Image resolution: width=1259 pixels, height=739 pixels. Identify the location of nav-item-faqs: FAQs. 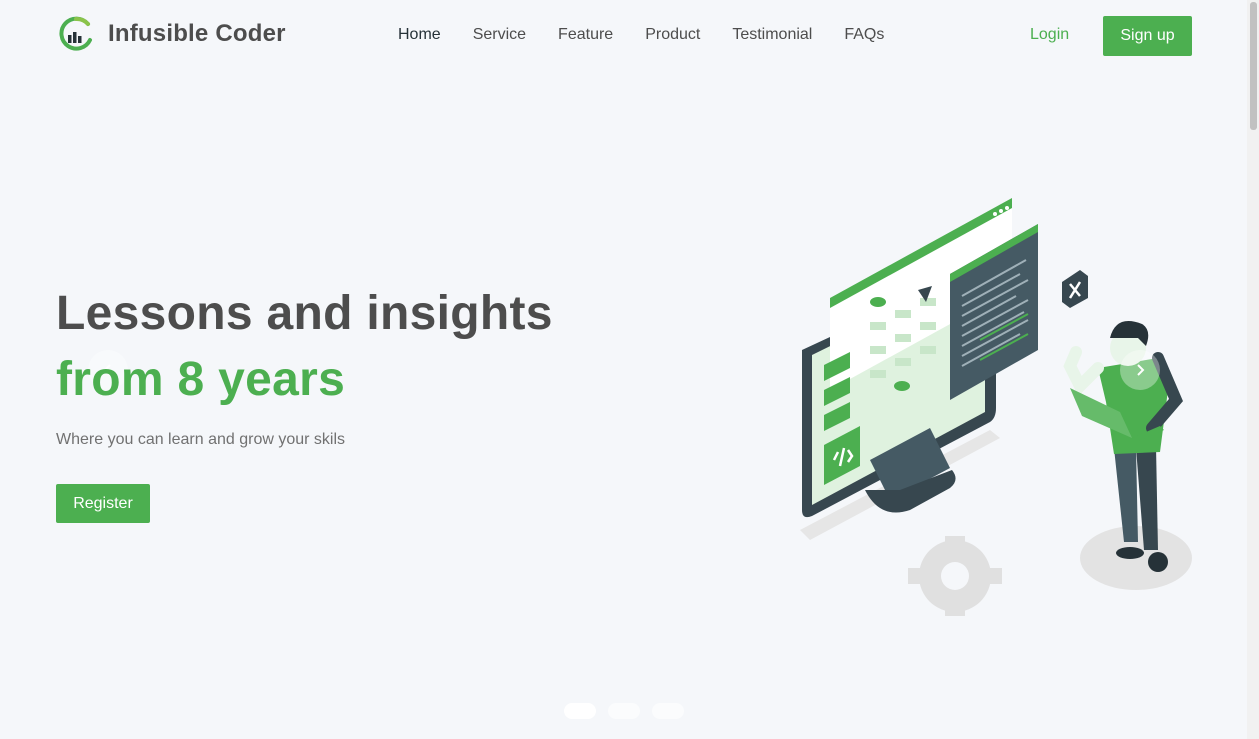
(864, 35).